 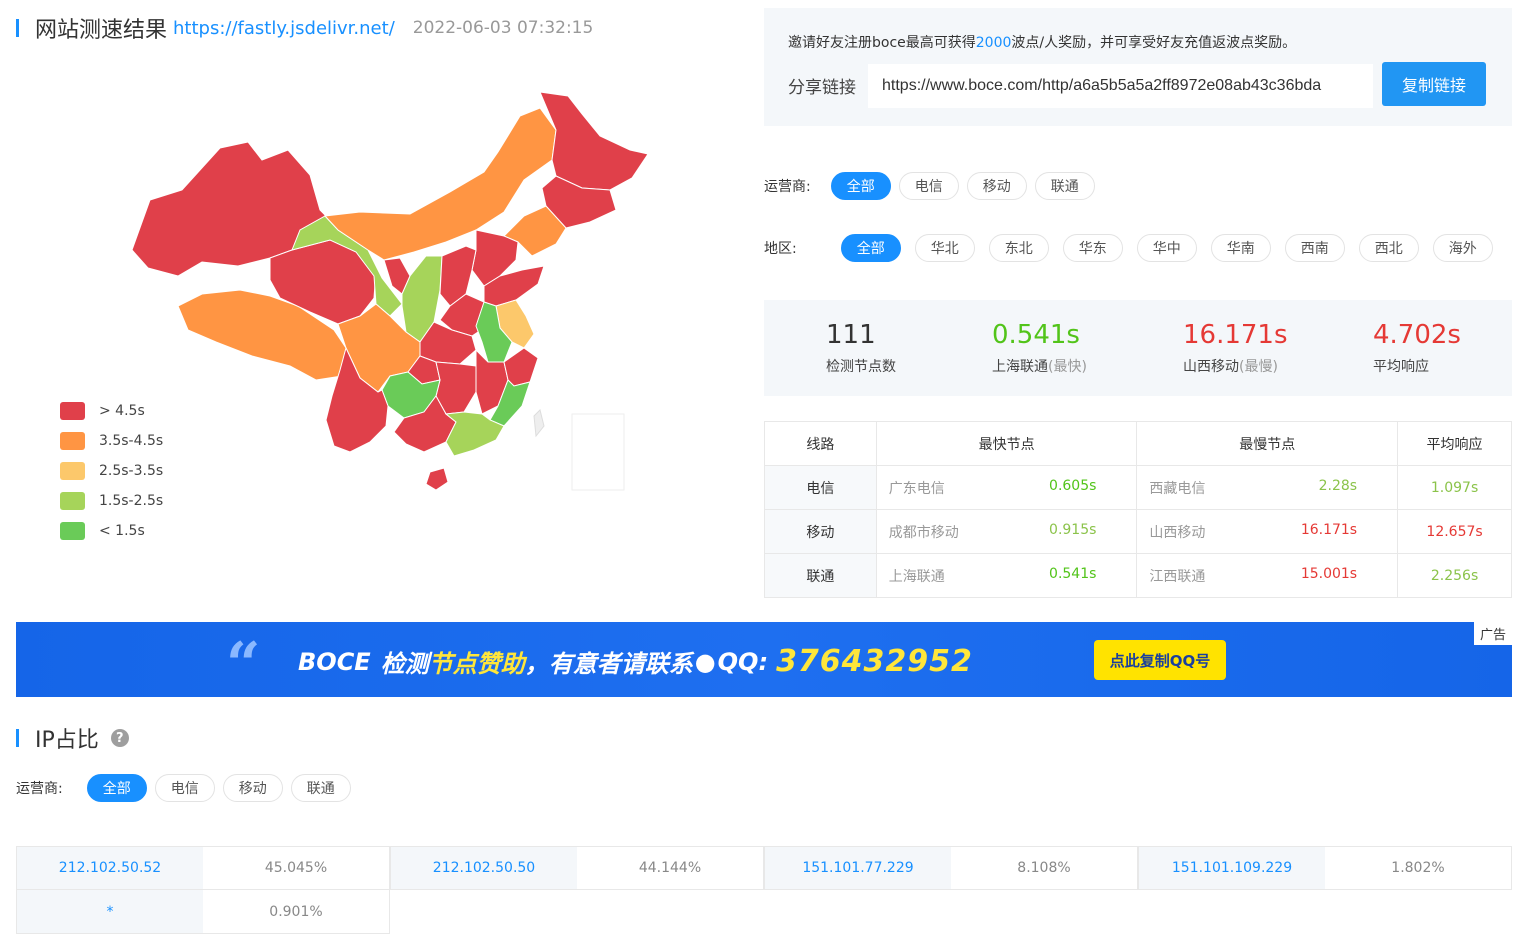 I want to click on quote-icon: “, so click(x=243, y=663).